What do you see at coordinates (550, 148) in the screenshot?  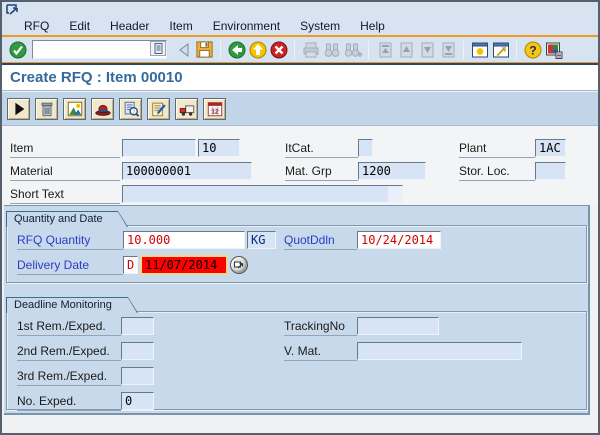 I see `plant-field: 1AC` at bounding box center [550, 148].